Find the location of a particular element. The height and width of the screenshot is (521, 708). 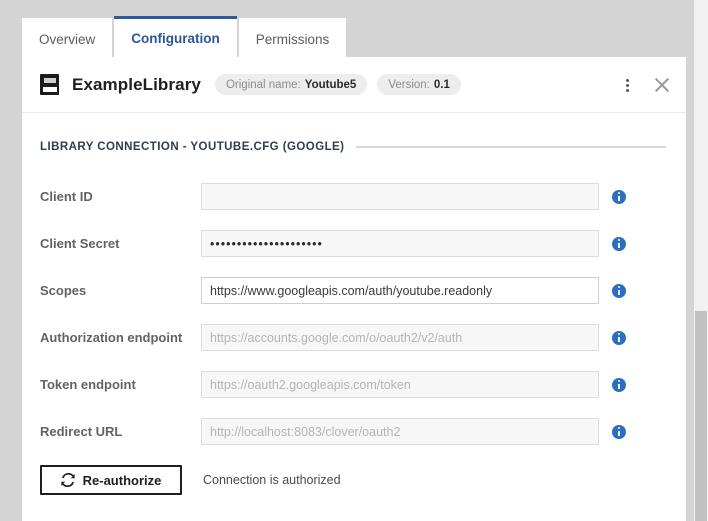

refresh-icon is located at coordinates (67, 480).